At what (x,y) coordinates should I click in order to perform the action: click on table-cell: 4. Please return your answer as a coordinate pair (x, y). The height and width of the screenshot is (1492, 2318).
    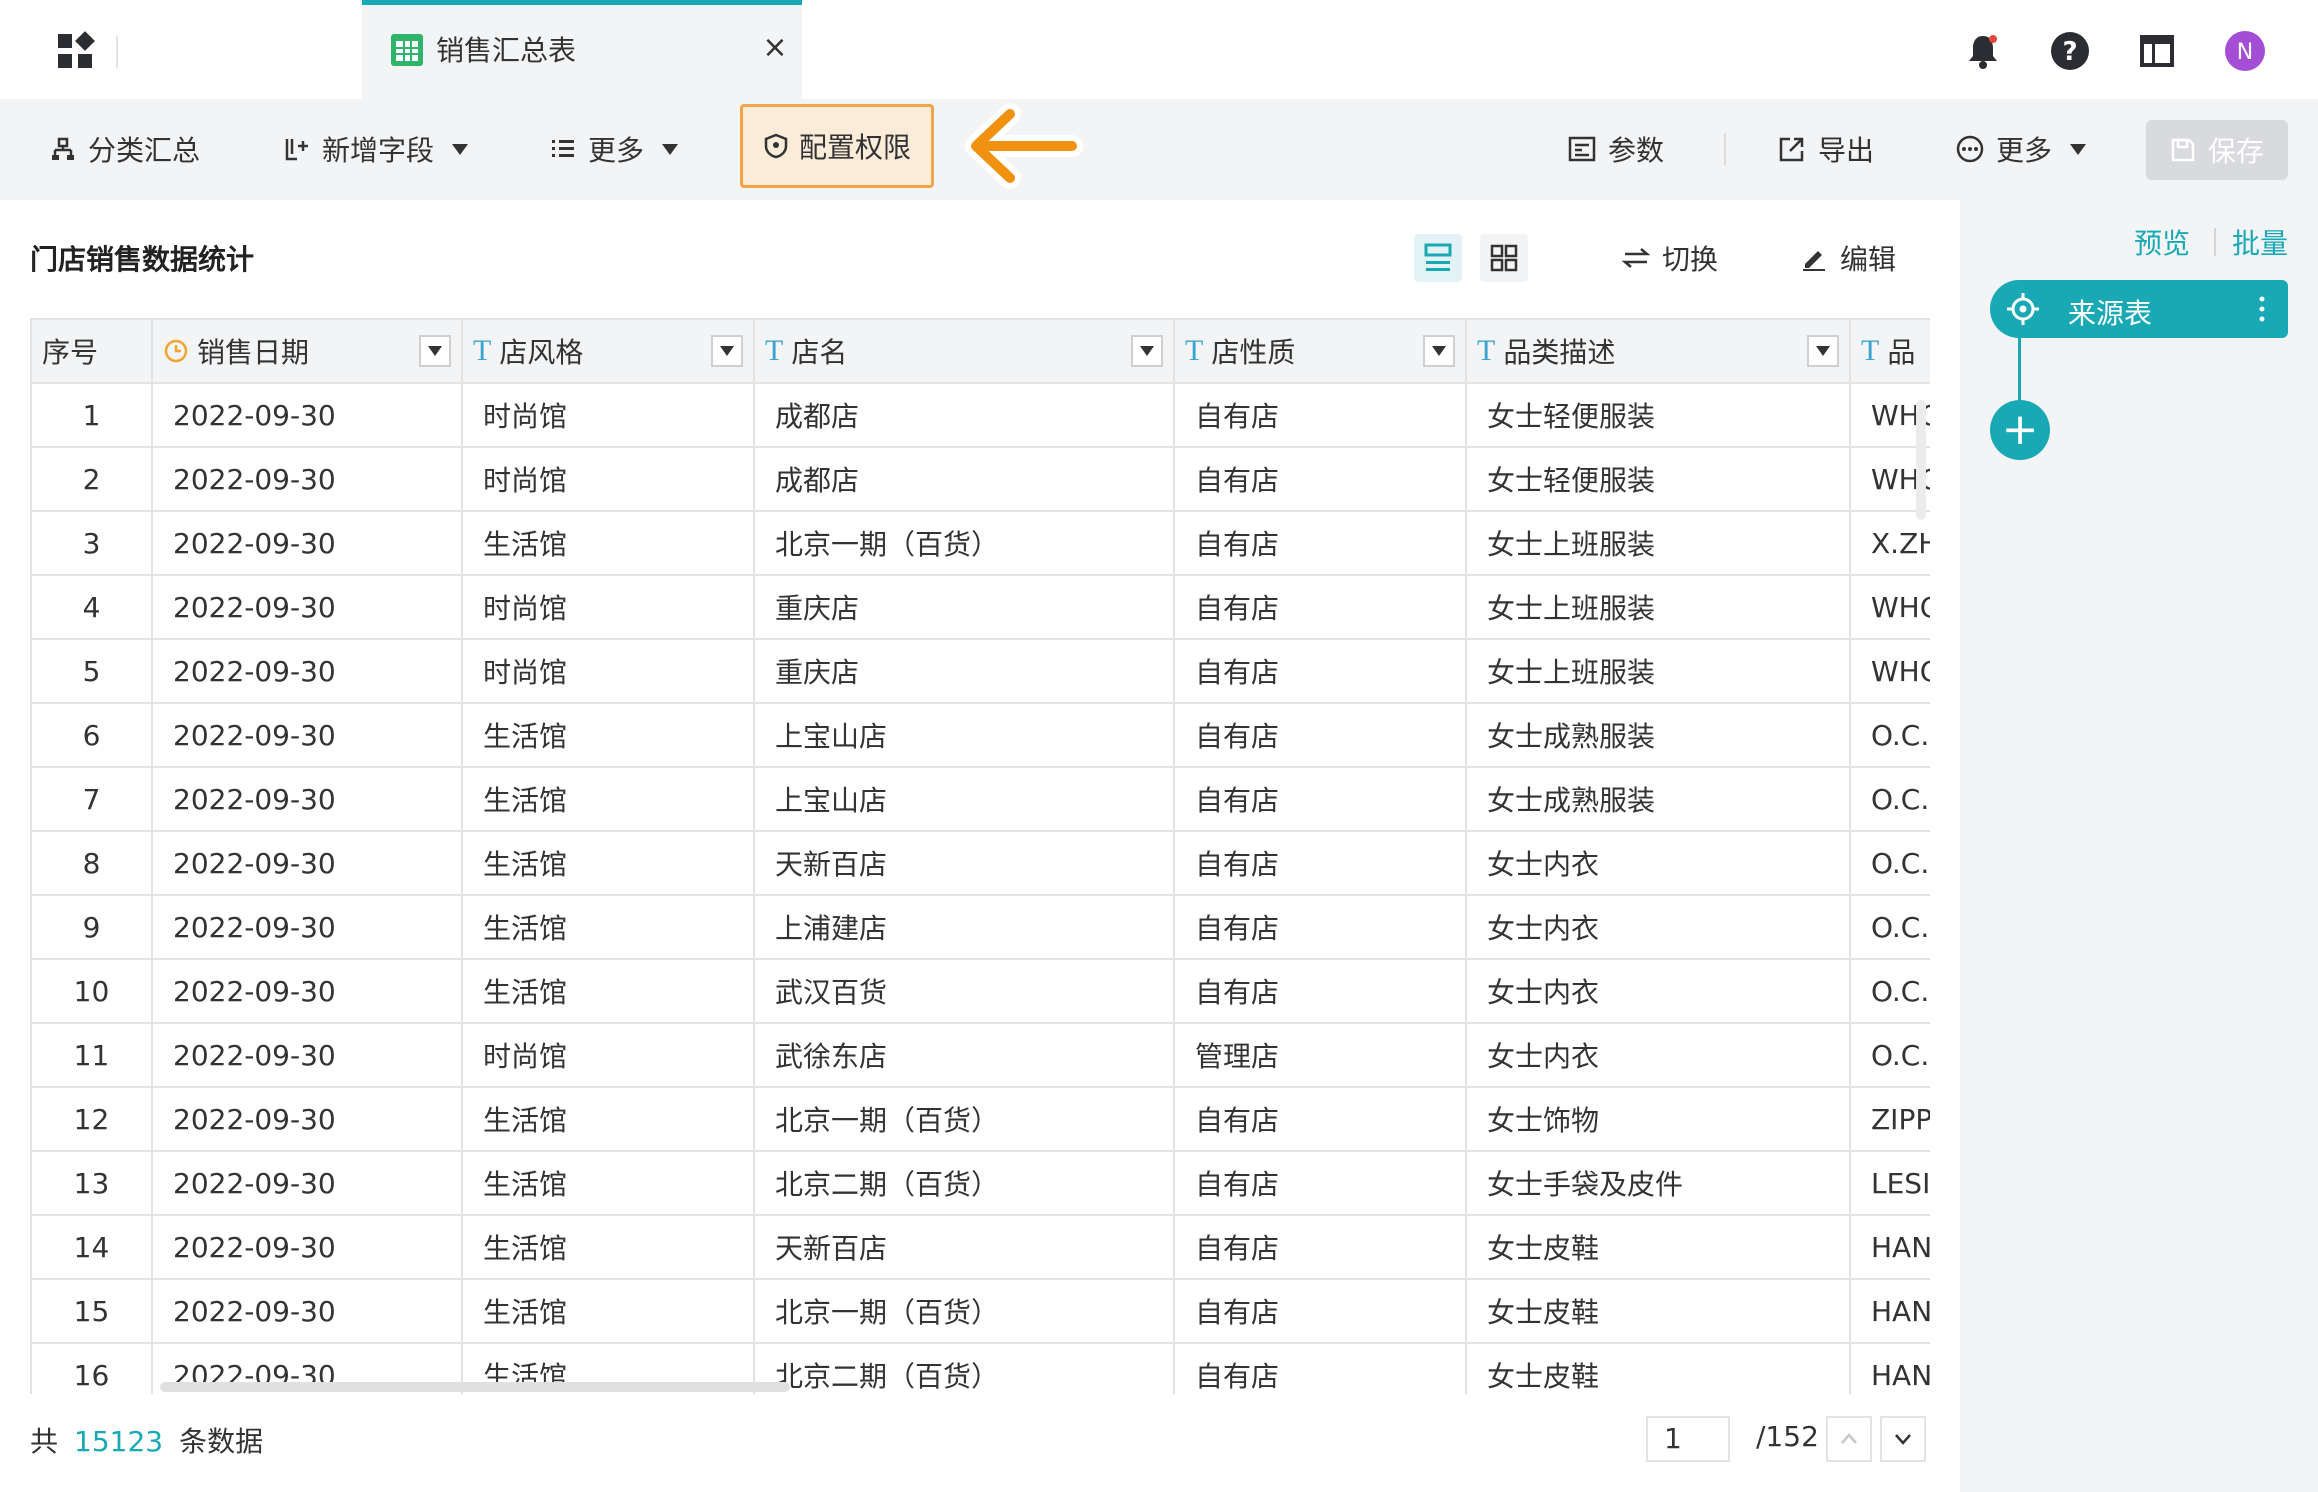
    Looking at the image, I should click on (92, 607).